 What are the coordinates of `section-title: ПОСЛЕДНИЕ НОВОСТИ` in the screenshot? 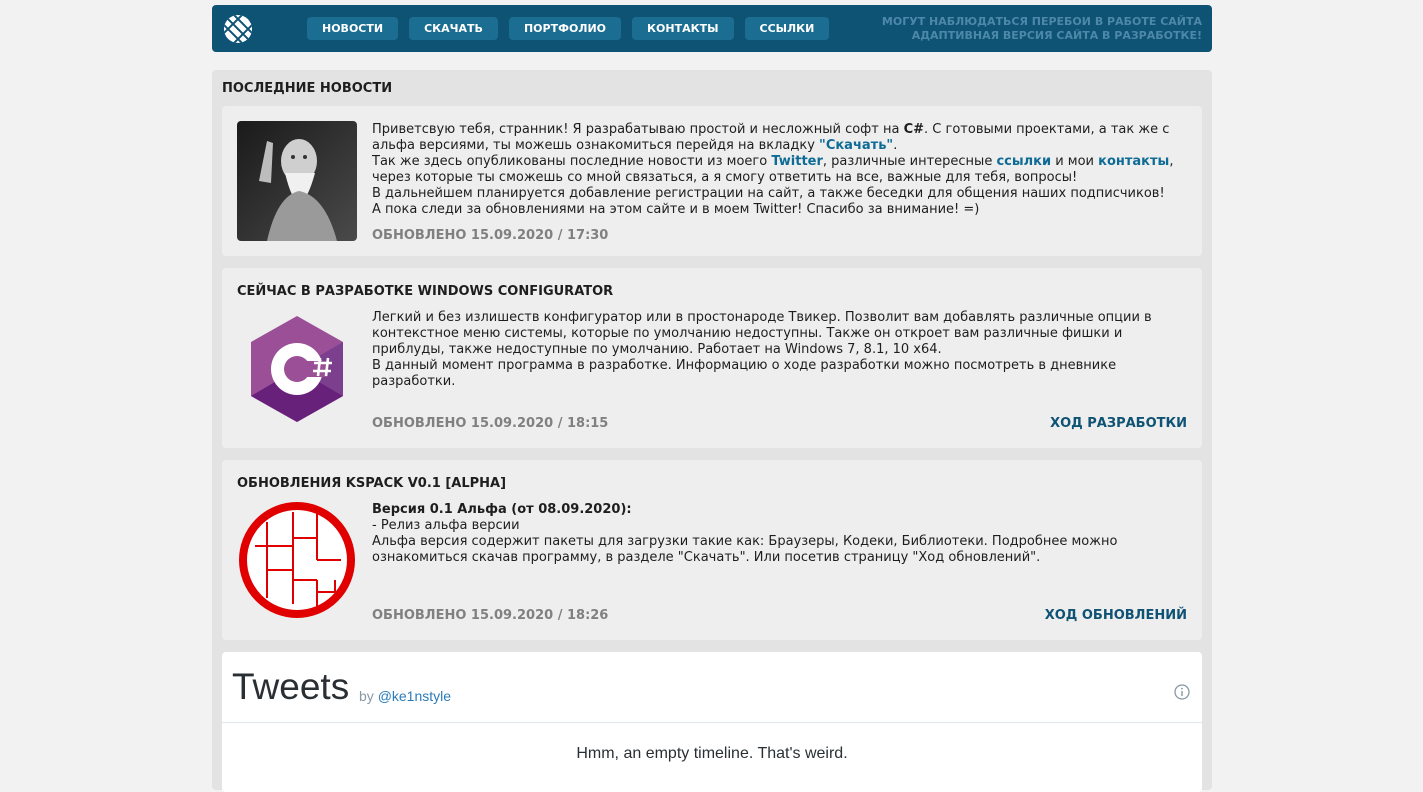 It's located at (307, 88).